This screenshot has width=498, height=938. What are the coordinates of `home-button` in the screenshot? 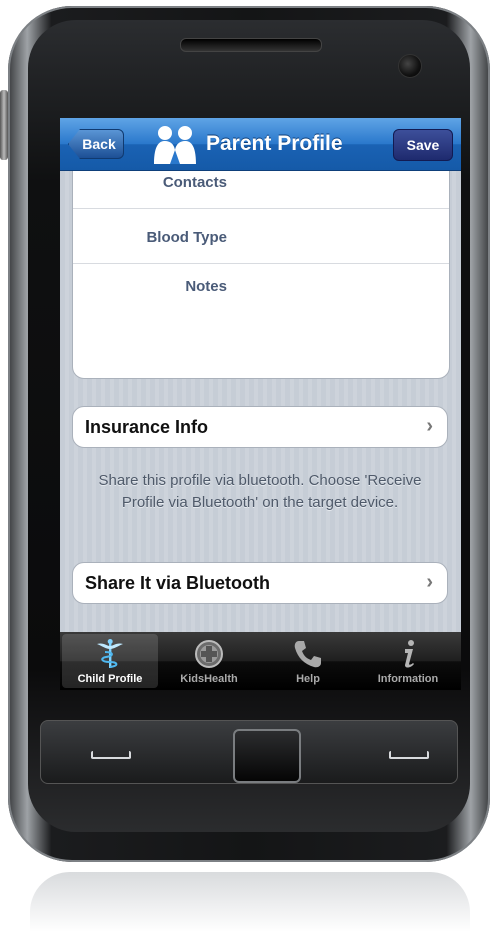 It's located at (267, 756).